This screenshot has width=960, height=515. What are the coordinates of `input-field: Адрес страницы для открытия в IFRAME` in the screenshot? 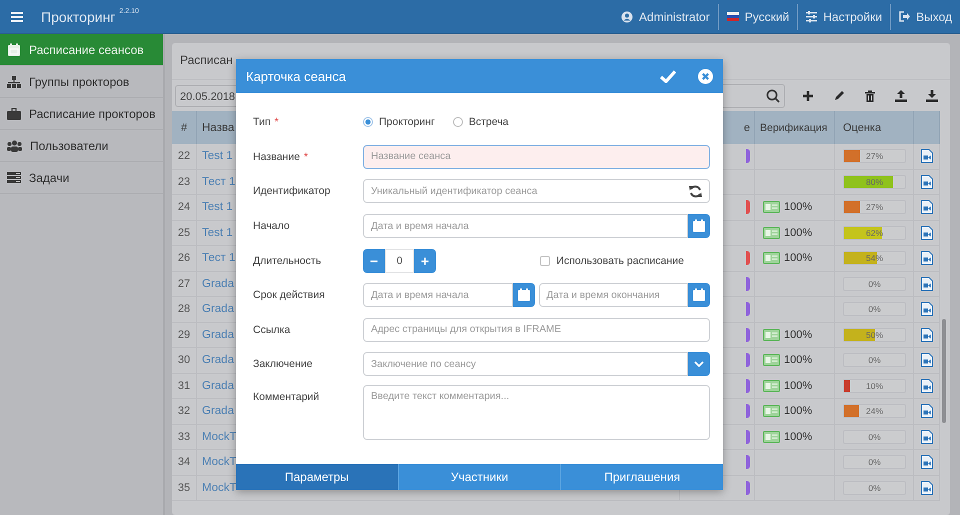 It's located at (536, 330).